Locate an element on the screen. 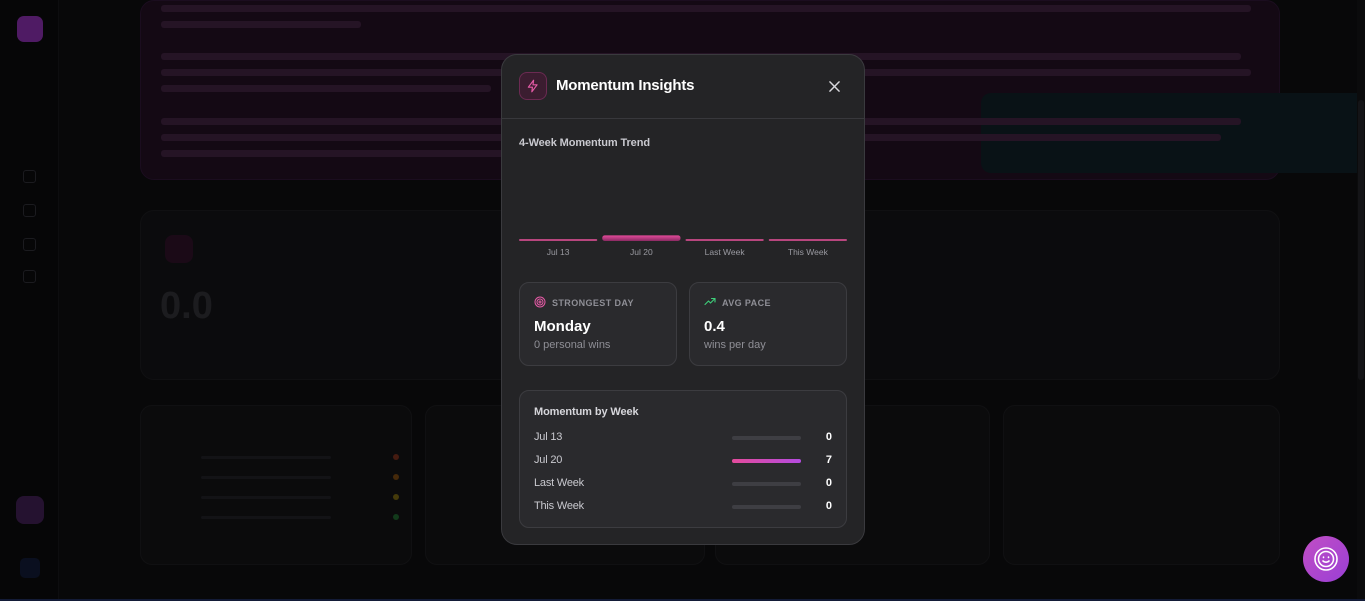 The width and height of the screenshot is (1365, 601). week-row: Jul 20 7 is located at coordinates (683, 461).